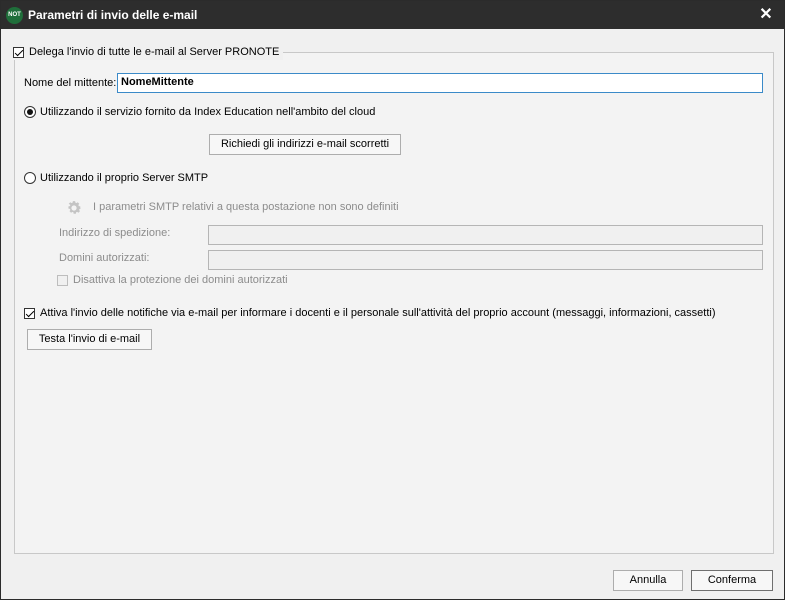  Describe the element at coordinates (124, 178) in the screenshot. I see `smtp-option-label: Utilizzando il proprio Server SMTP` at that location.